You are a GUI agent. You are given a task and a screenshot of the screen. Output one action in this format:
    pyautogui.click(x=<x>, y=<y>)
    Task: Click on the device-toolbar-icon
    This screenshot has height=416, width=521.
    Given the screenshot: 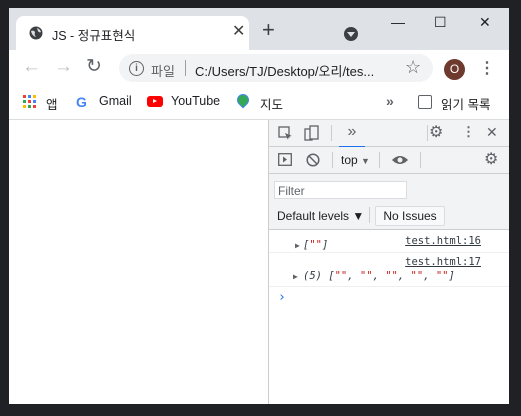 What is the action you would take?
    pyautogui.click(x=312, y=133)
    